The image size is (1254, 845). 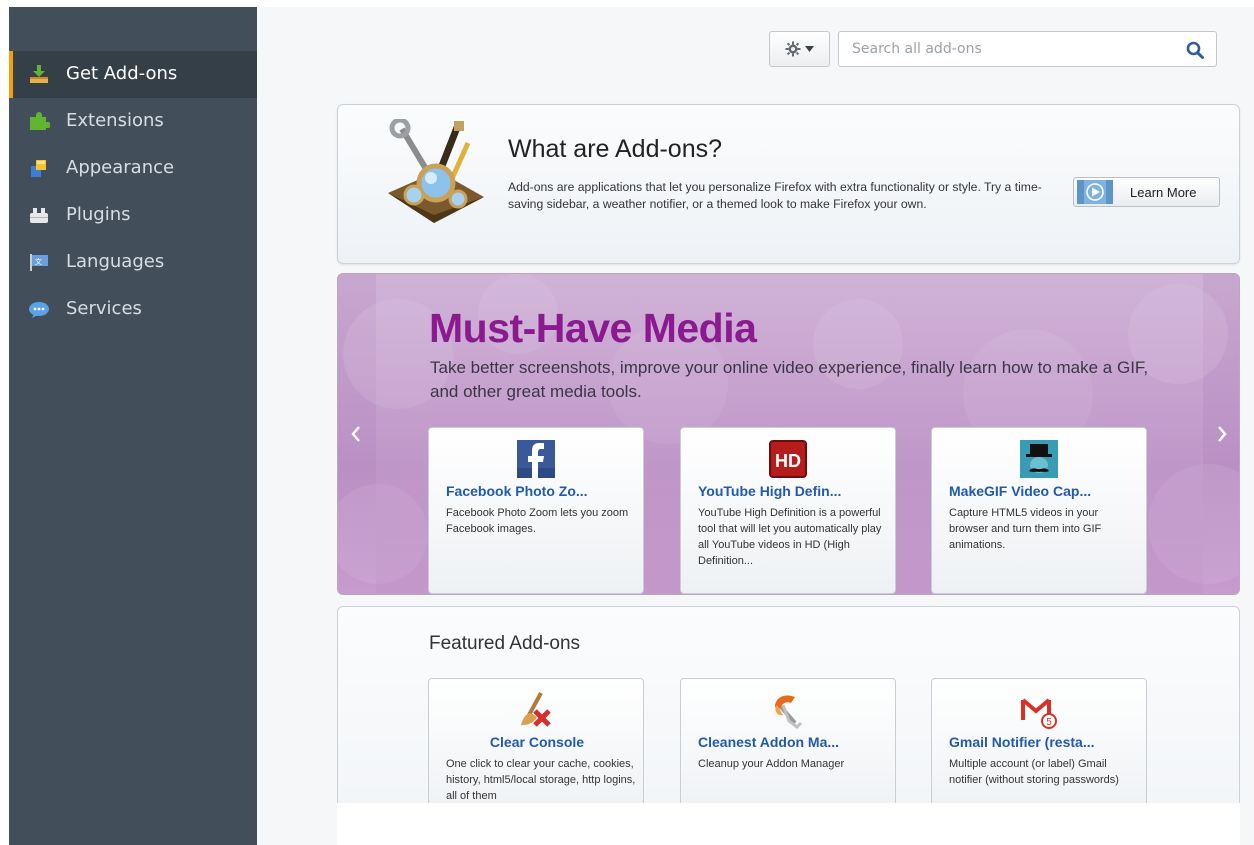 I want to click on svg-text: HD, so click(x=788, y=461).